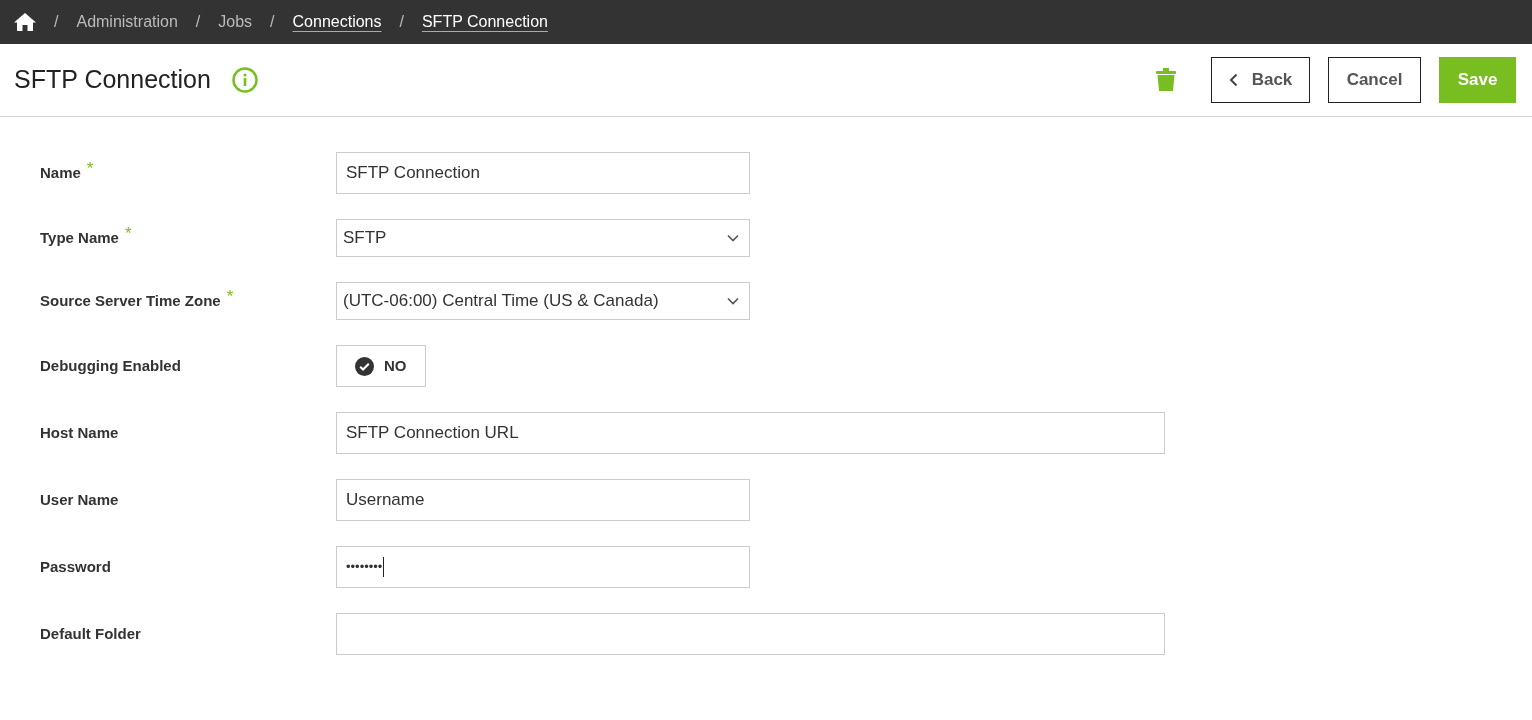 The height and width of the screenshot is (720, 1532). Describe the element at coordinates (79, 432) in the screenshot. I see `field-label: Host Name` at that location.